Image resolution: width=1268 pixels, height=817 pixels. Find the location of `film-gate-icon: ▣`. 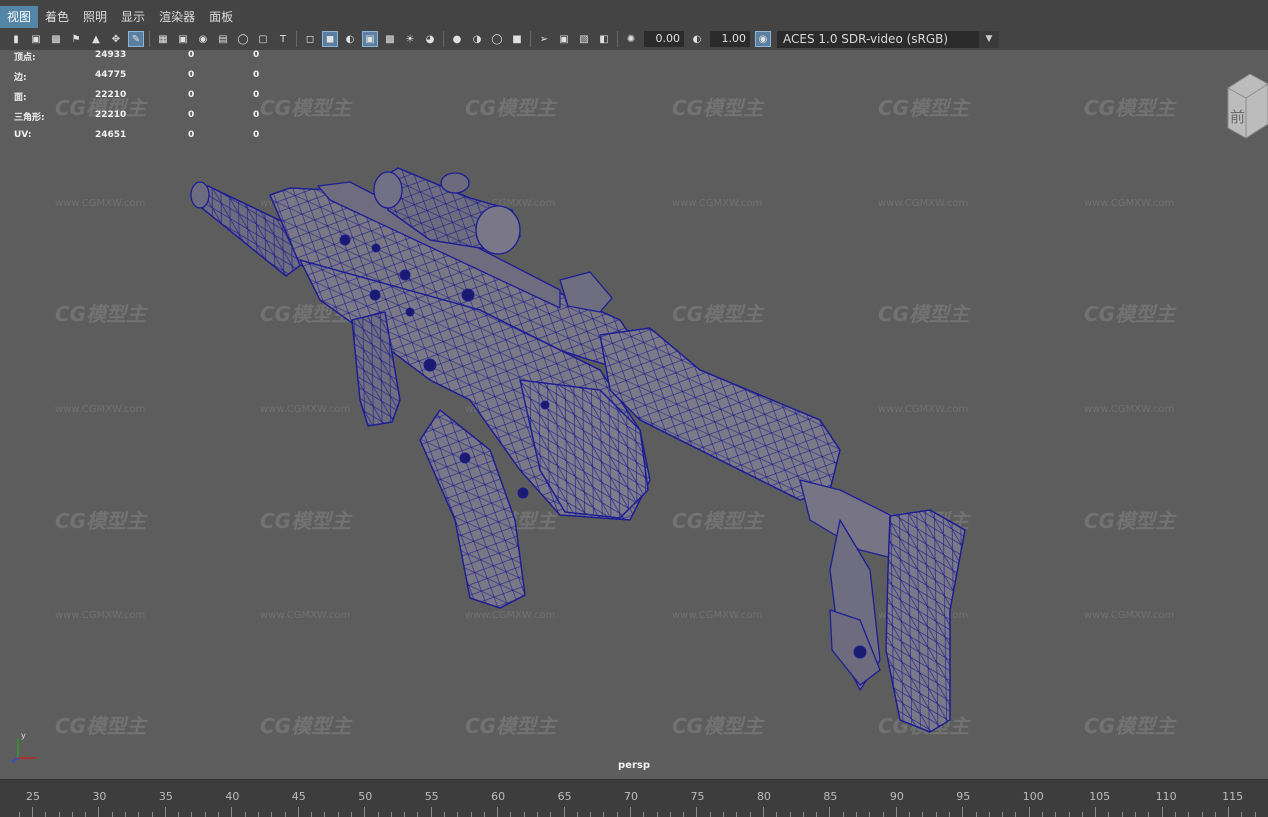

film-gate-icon: ▣ is located at coordinates (183, 39).